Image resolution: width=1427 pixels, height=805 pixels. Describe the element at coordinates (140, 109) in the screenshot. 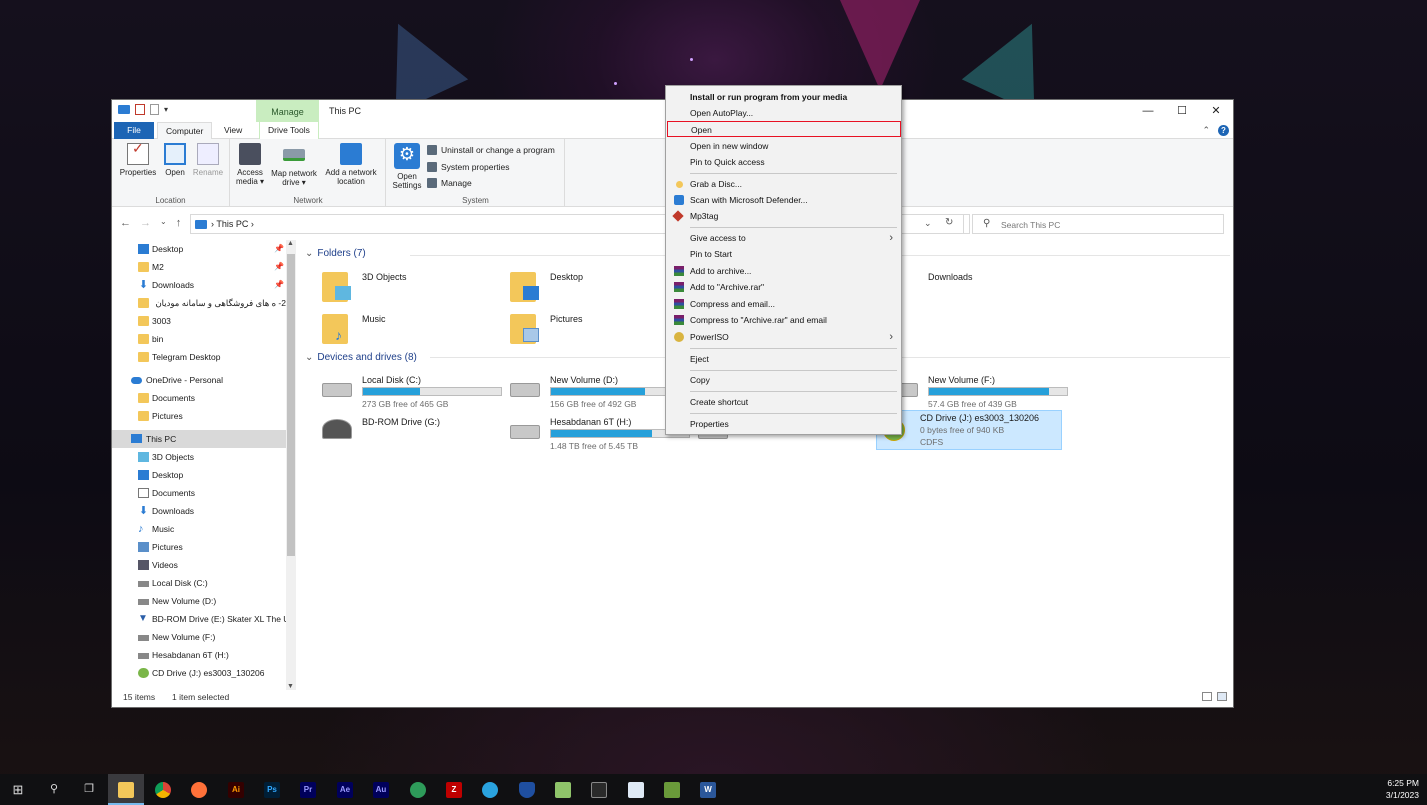

I see `properties-icon` at that location.